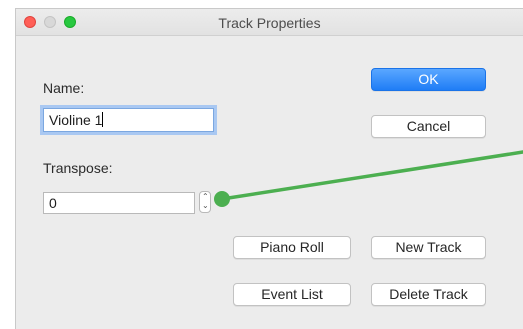 The image size is (523, 329). Describe the element at coordinates (222, 199) in the screenshot. I see `annotation-dot` at that location.